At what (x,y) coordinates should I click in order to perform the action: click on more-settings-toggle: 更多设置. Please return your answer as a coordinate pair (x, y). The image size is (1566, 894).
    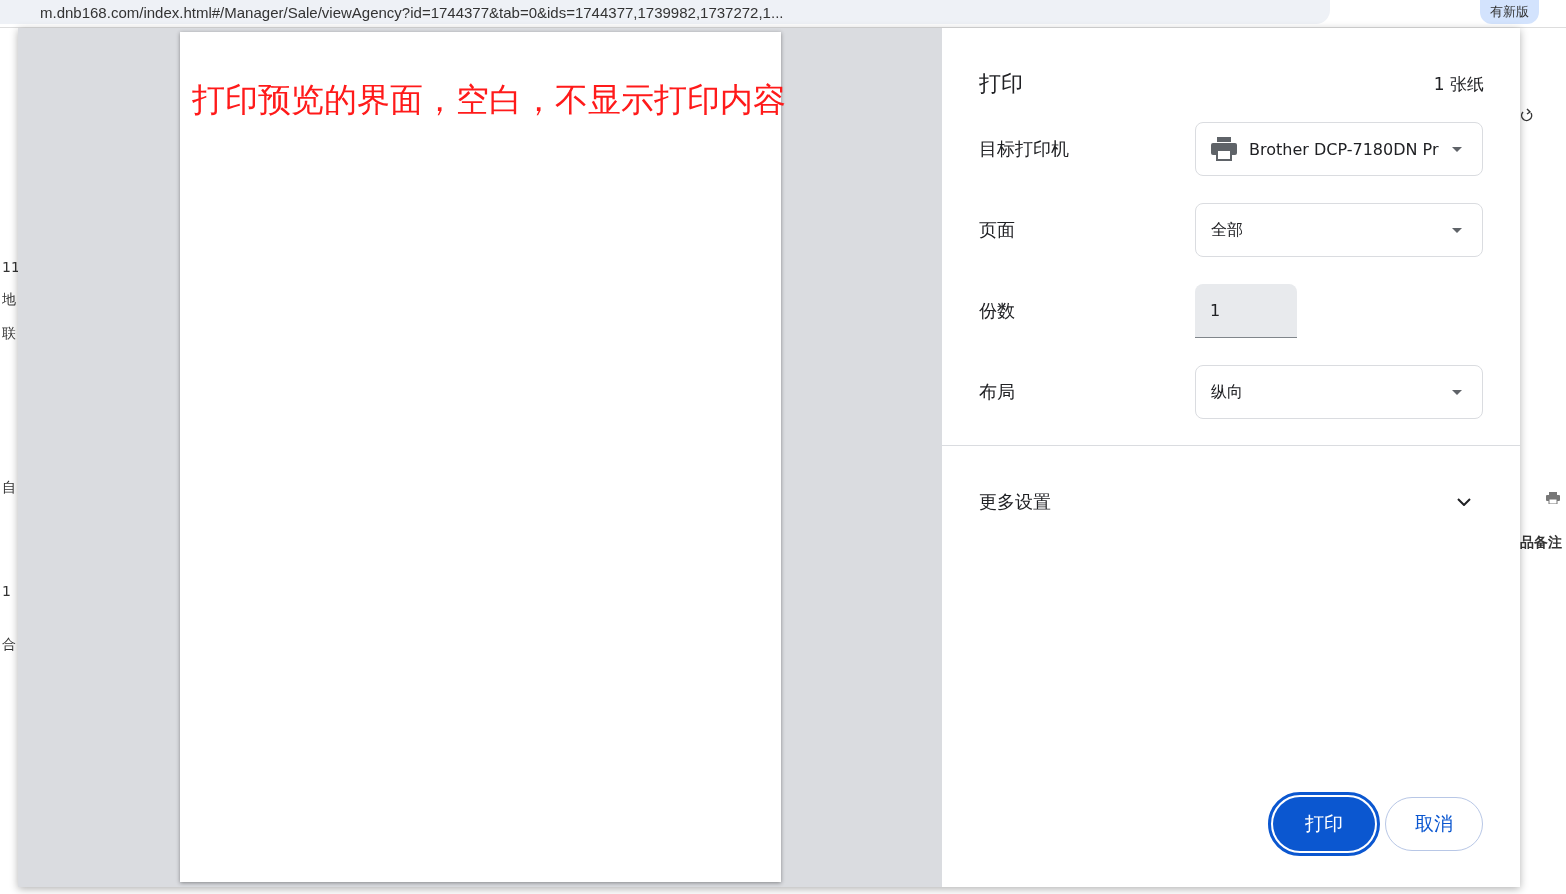
    Looking at the image, I should click on (1231, 502).